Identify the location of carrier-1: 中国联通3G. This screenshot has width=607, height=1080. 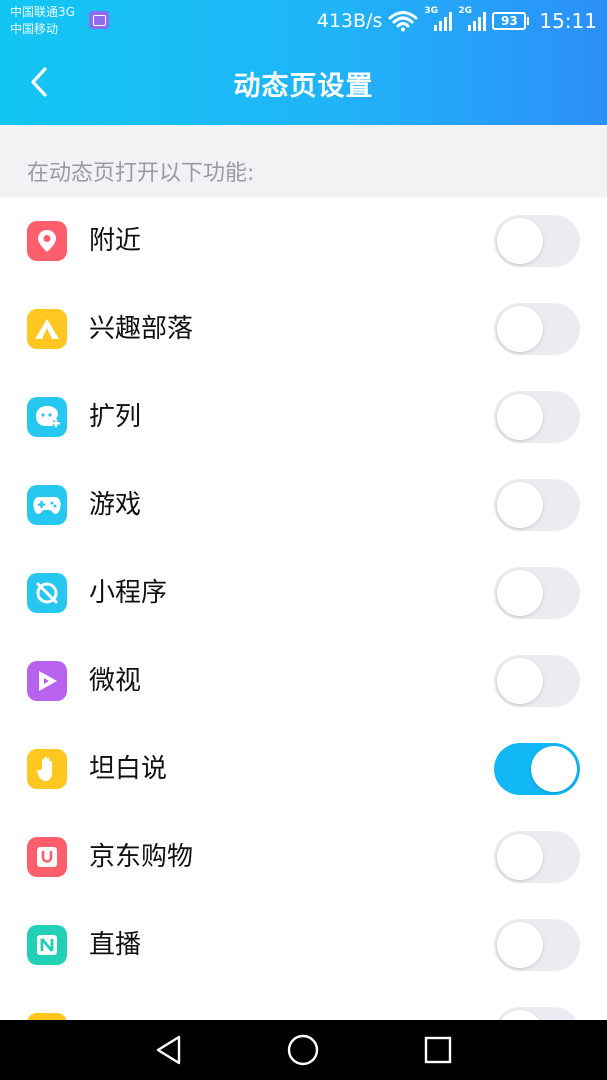
(42, 12).